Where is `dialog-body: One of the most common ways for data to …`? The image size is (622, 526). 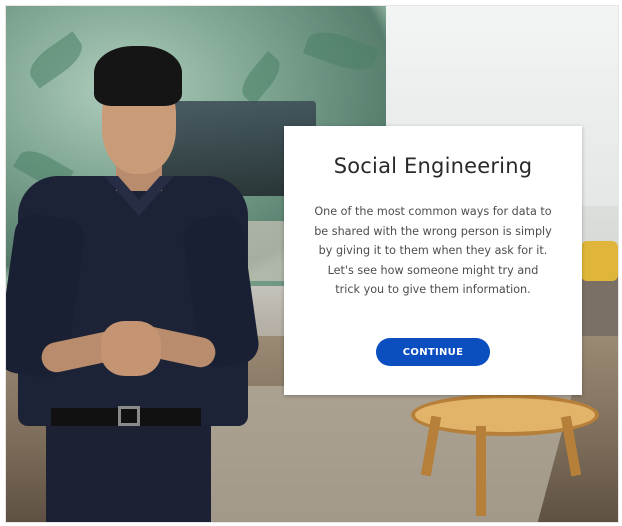 dialog-body: One of the most common ways for data to … is located at coordinates (433, 251).